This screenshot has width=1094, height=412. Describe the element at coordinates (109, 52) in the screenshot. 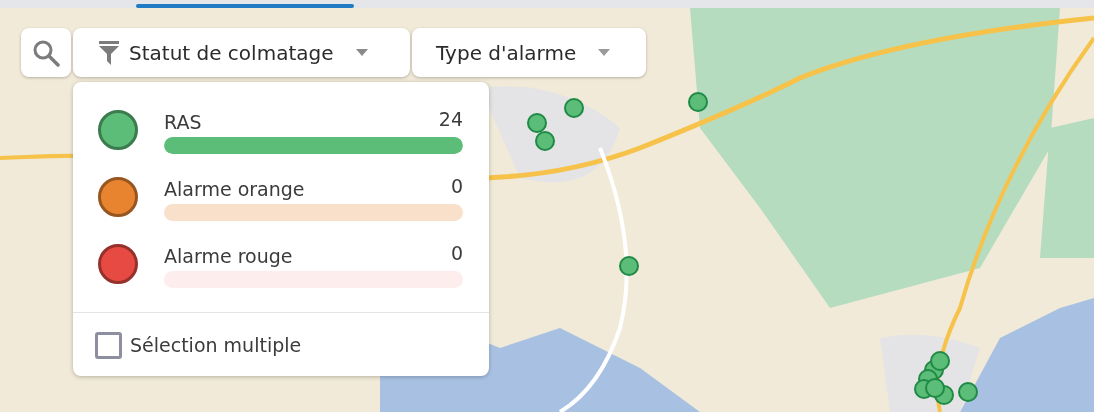

I see `filter-icon` at that location.